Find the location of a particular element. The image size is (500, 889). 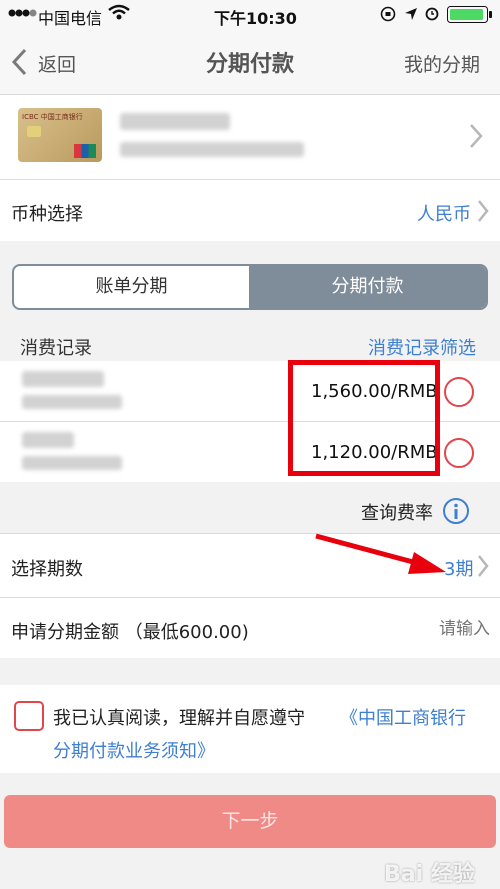

navigation-bar: 返回 分期付款 我的分期 is located at coordinates (250, 62).